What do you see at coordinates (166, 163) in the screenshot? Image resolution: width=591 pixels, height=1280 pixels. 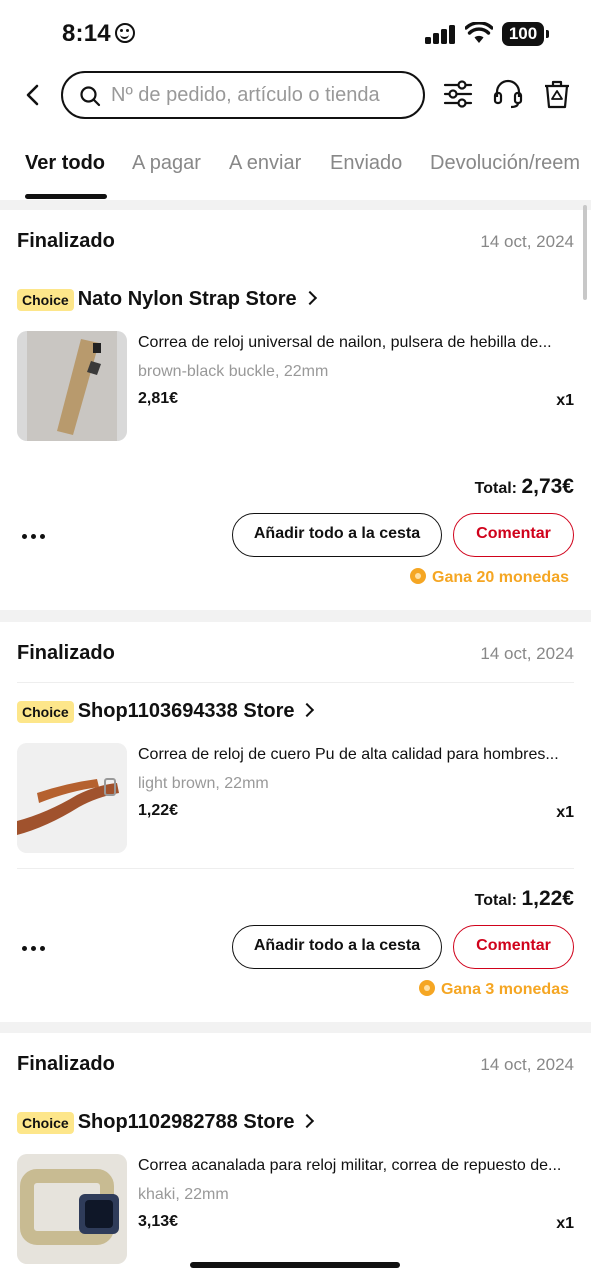 I see `tab-to-pay: A pagar` at bounding box center [166, 163].